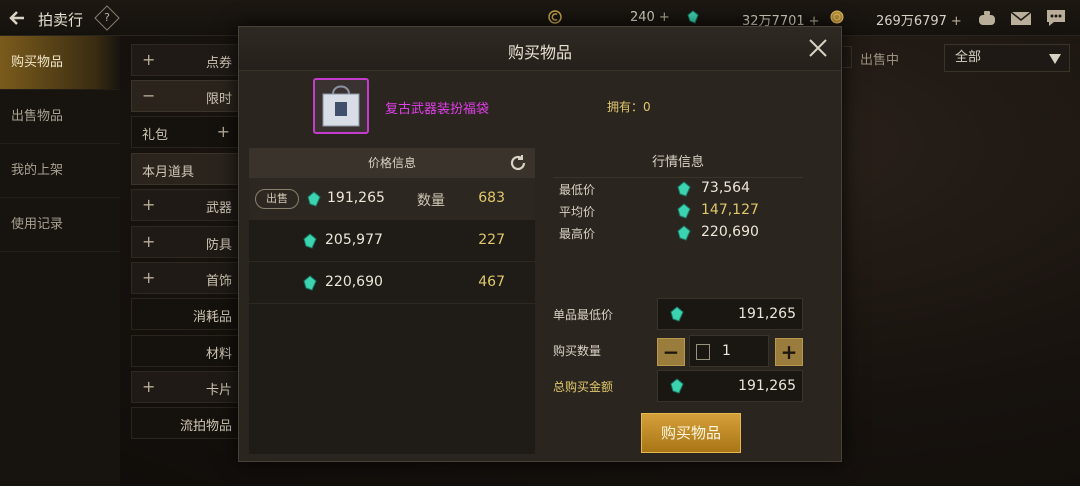  Describe the element at coordinates (659, 210) in the screenshot. I see `market-row: 平均价 147,127` at that location.